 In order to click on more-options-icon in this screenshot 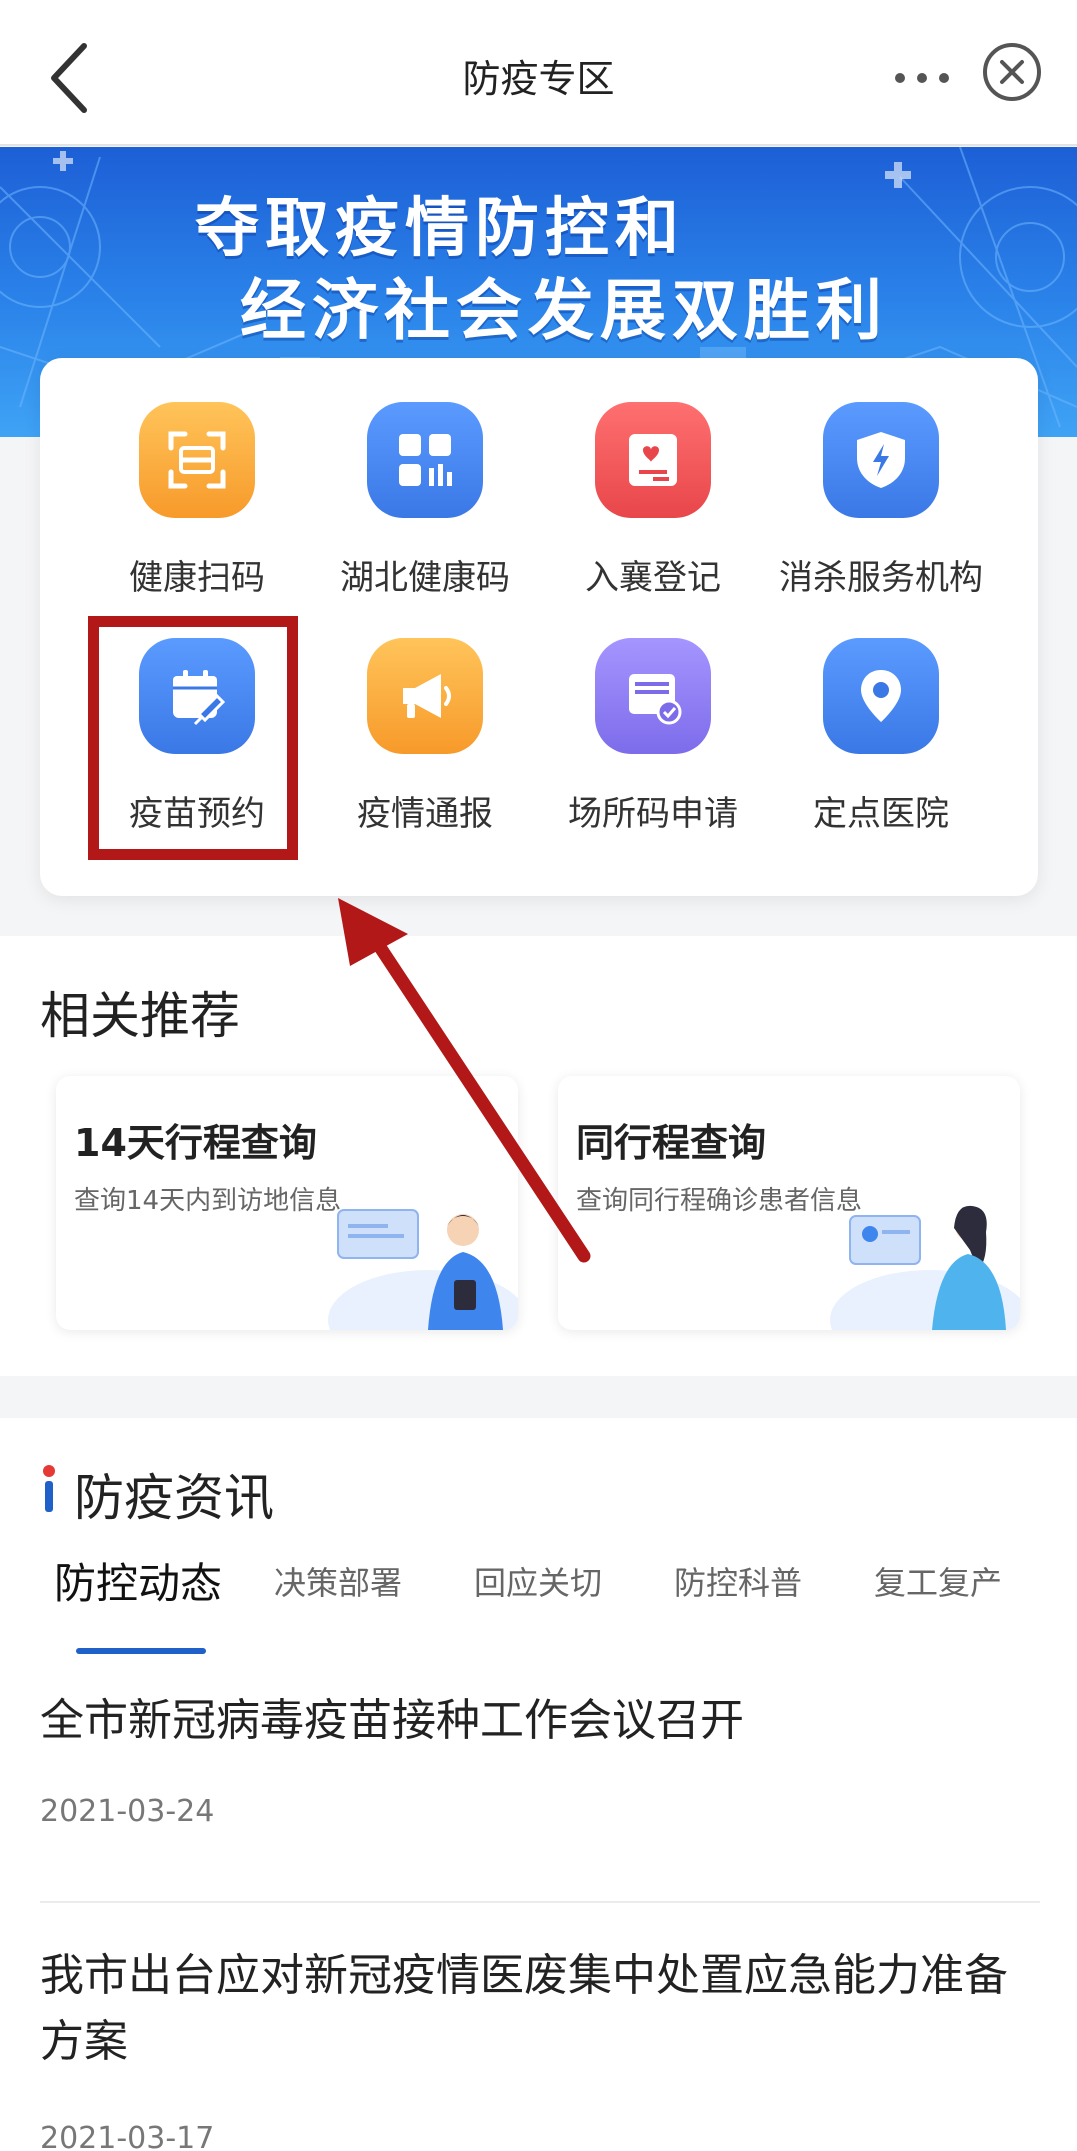, I will do `click(925, 78)`.